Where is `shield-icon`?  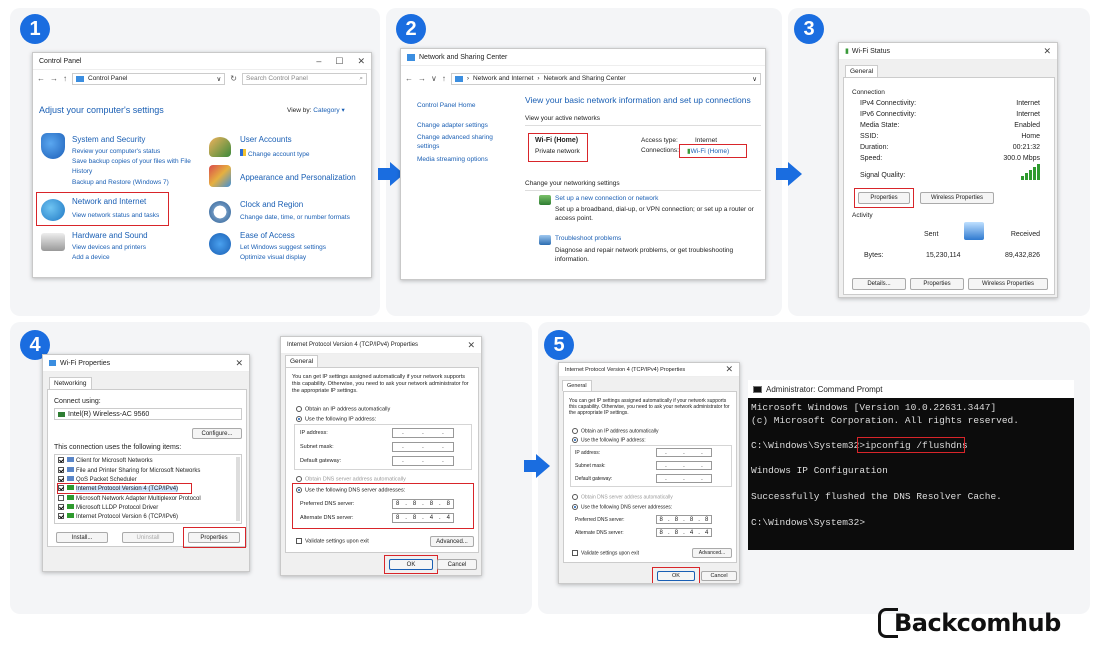
shield-icon is located at coordinates (53, 146).